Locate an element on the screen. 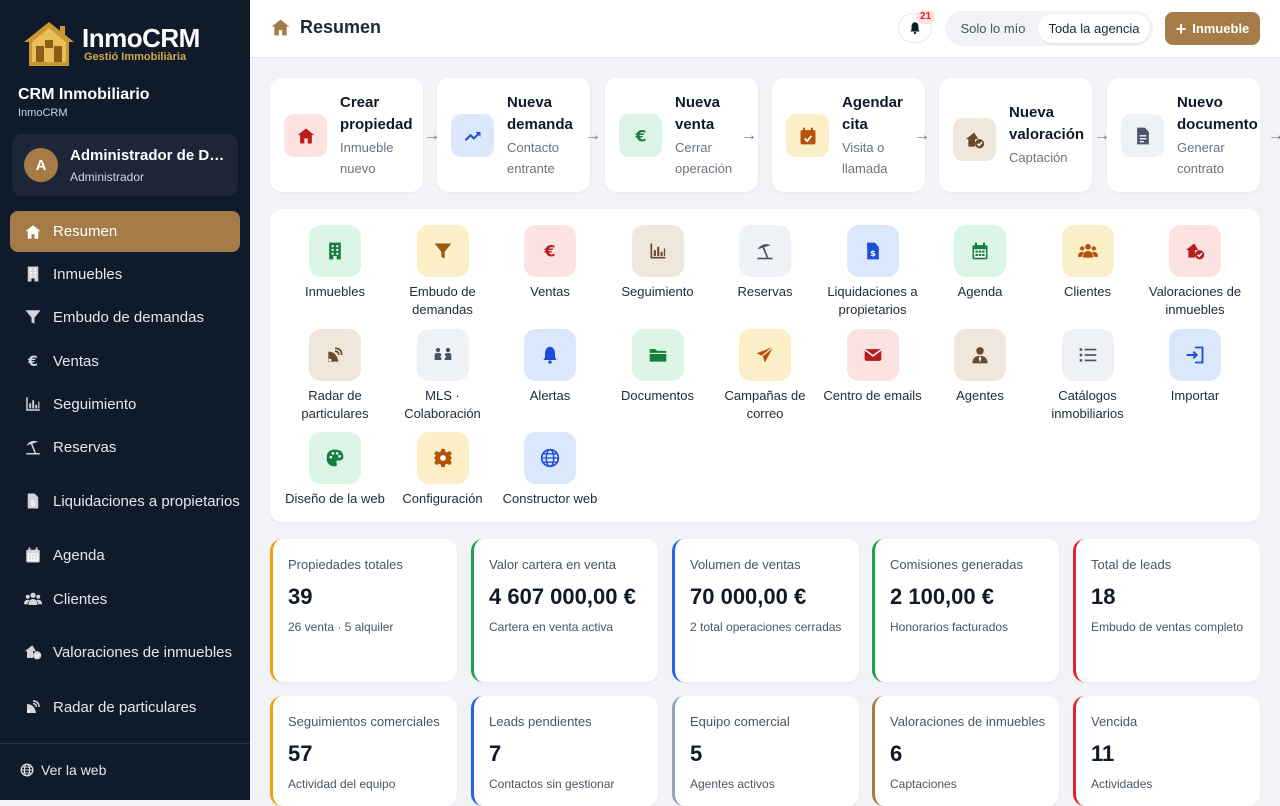 This screenshot has height=806, width=1280. sidebar-item-1: Resumen is located at coordinates (125, 231).